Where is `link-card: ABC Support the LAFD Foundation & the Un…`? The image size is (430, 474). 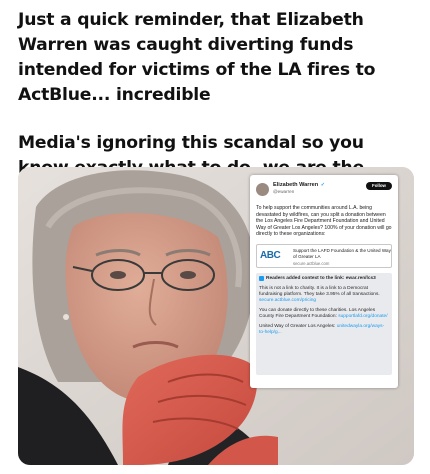 link-card: ABC Support the LAFD Foundation & the Un… is located at coordinates (324, 255).